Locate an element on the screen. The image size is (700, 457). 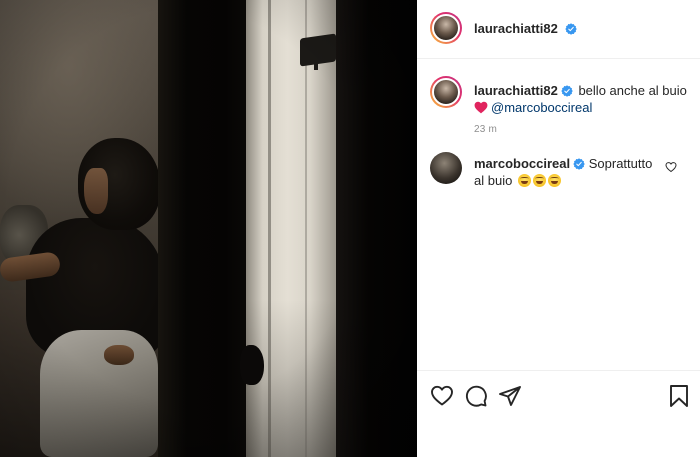
red-heart-emoji is located at coordinates (481, 107).